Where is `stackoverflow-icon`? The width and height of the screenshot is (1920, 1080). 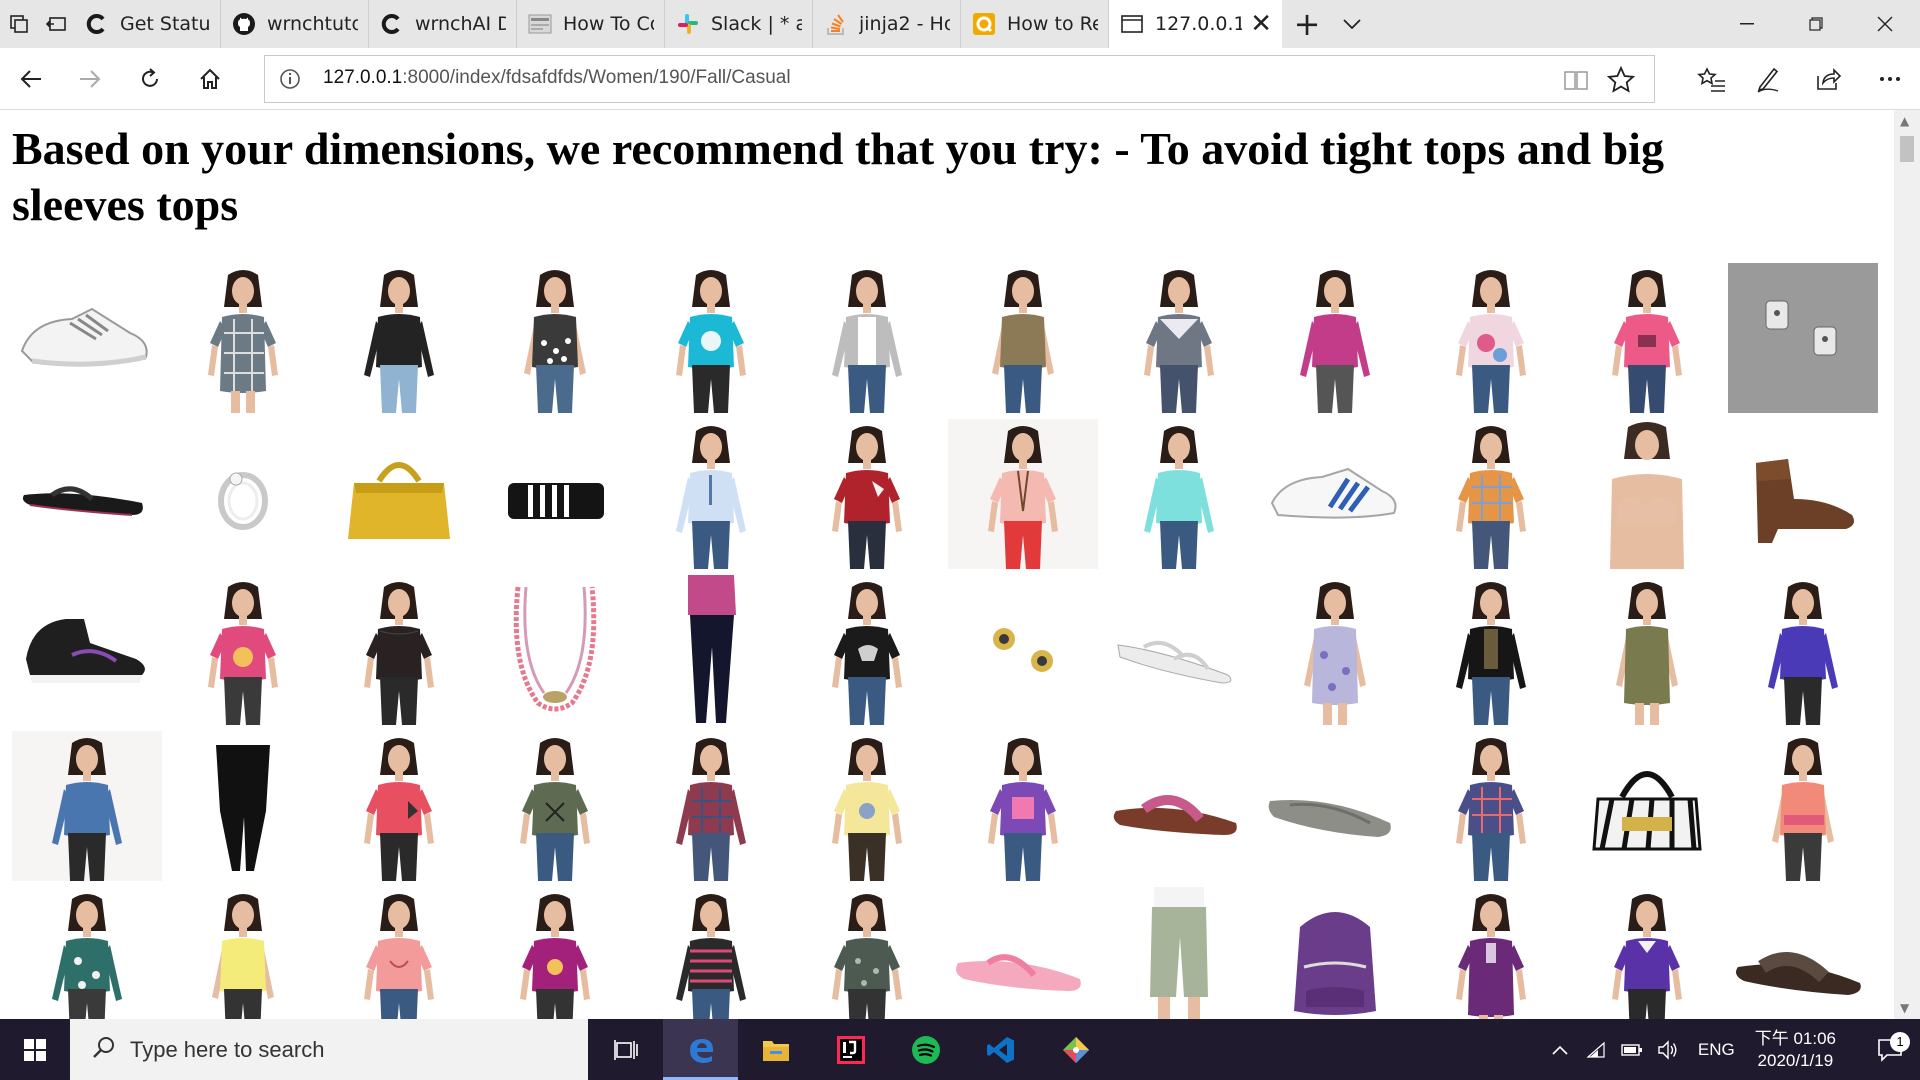 stackoverflow-icon is located at coordinates (836, 24).